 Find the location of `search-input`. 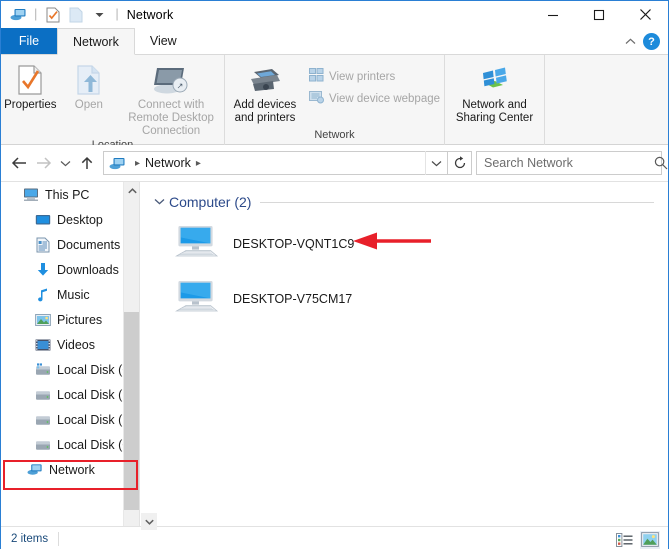

search-input is located at coordinates (562, 163).